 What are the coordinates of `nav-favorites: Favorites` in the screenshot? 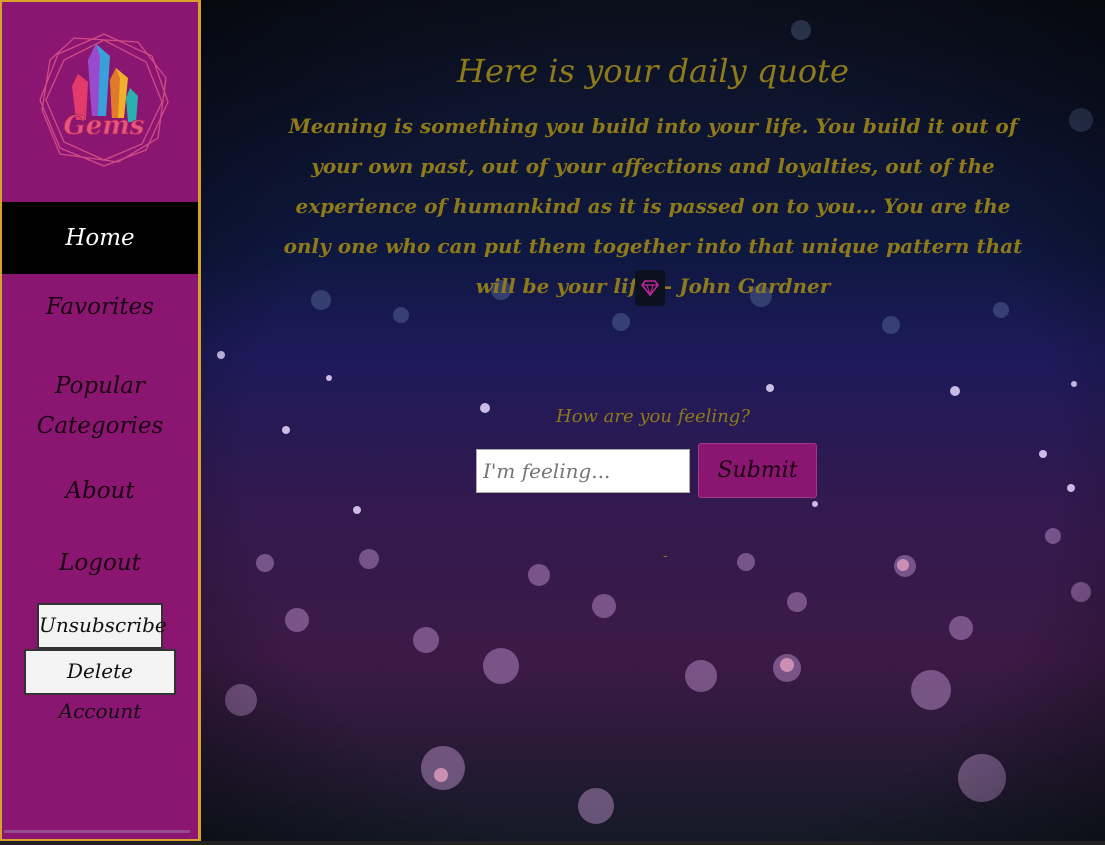 It's located at (100, 307).